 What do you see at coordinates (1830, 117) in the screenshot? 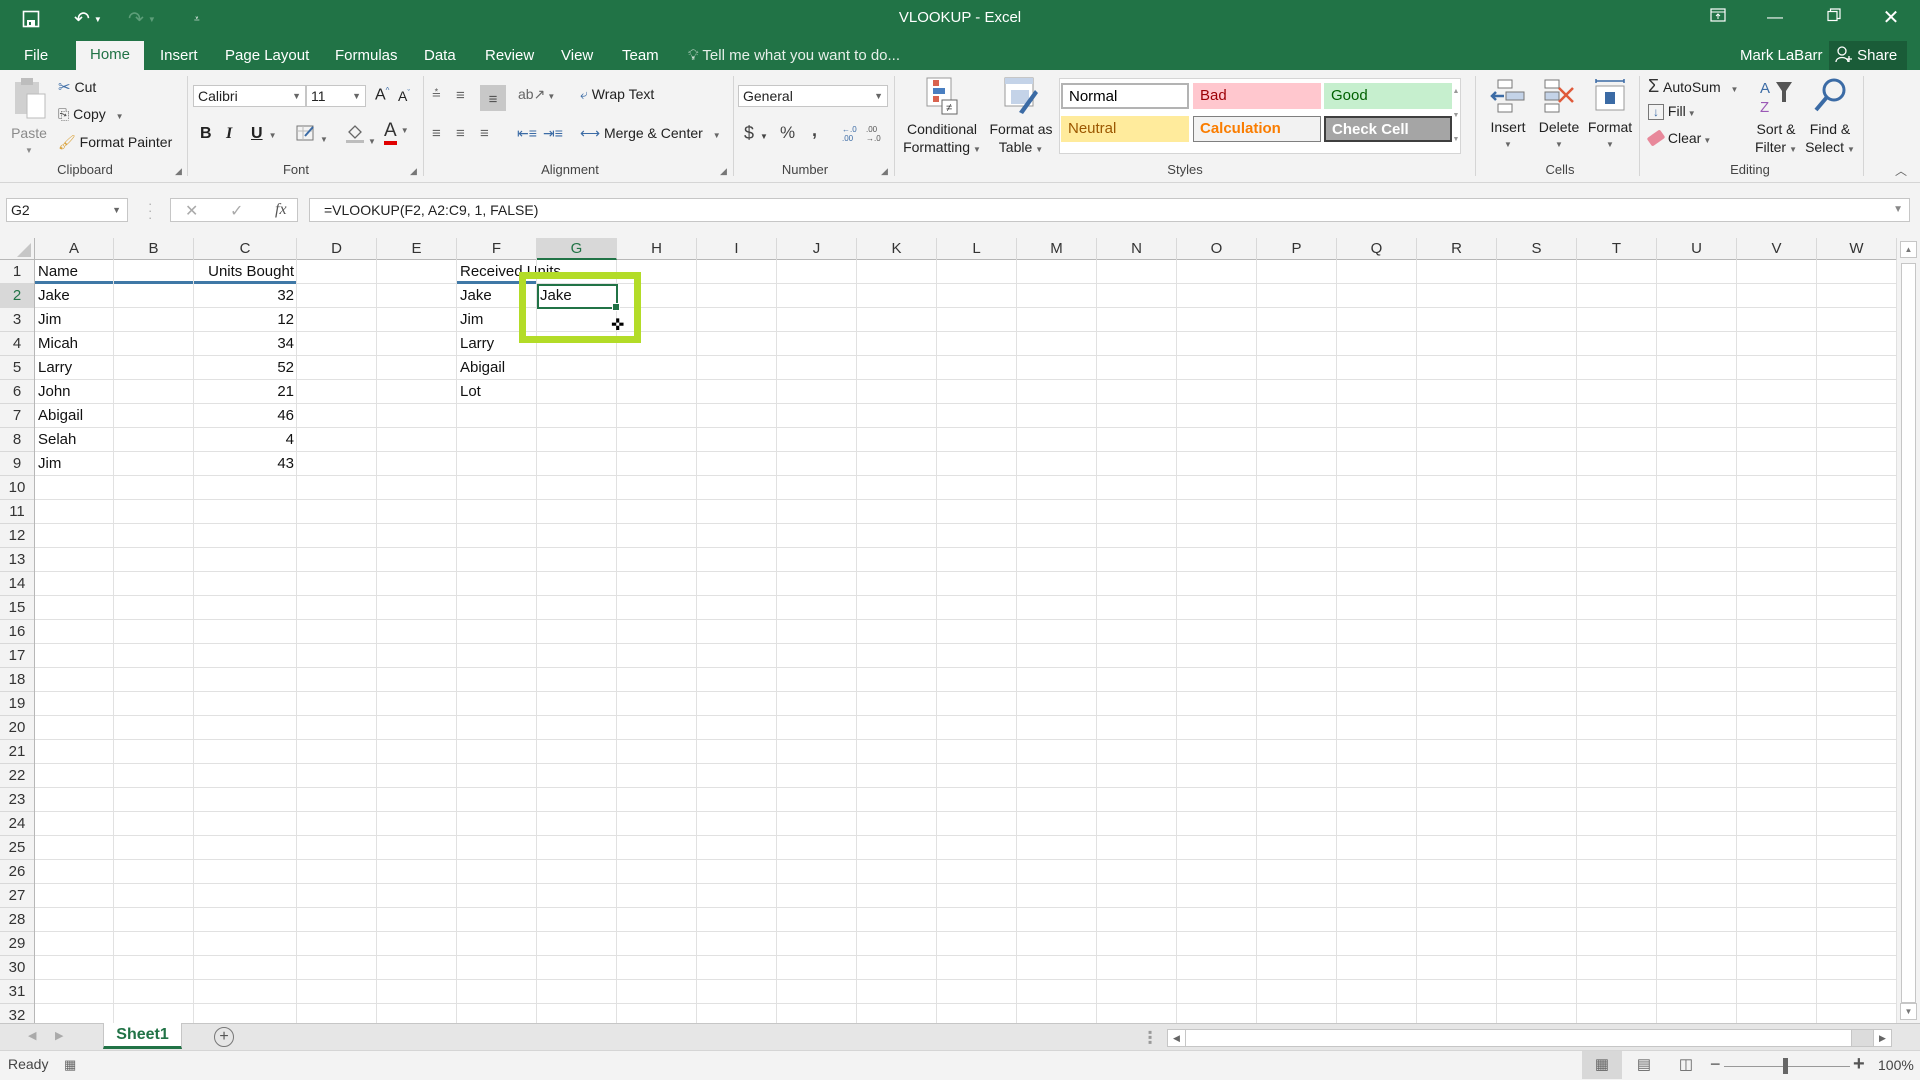
I see `find-select-button: Find & Select ▼` at bounding box center [1830, 117].